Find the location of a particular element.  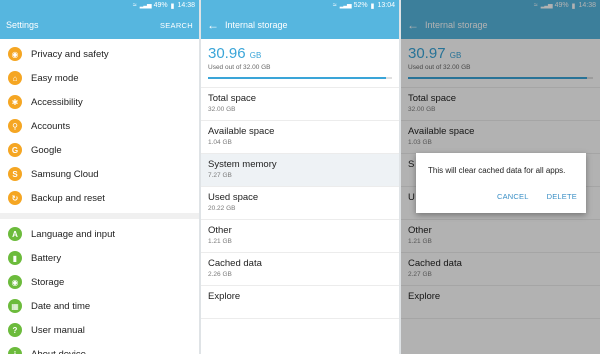

used-unit: GB is located at coordinates (255, 55).